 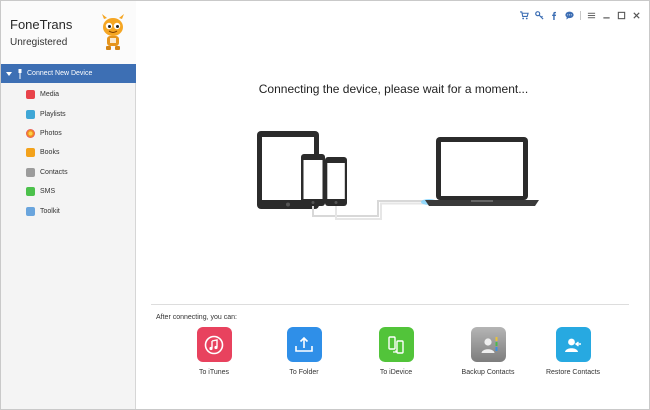 I want to click on sidebar-item-toolkit: Toolkit, so click(x=68, y=210).